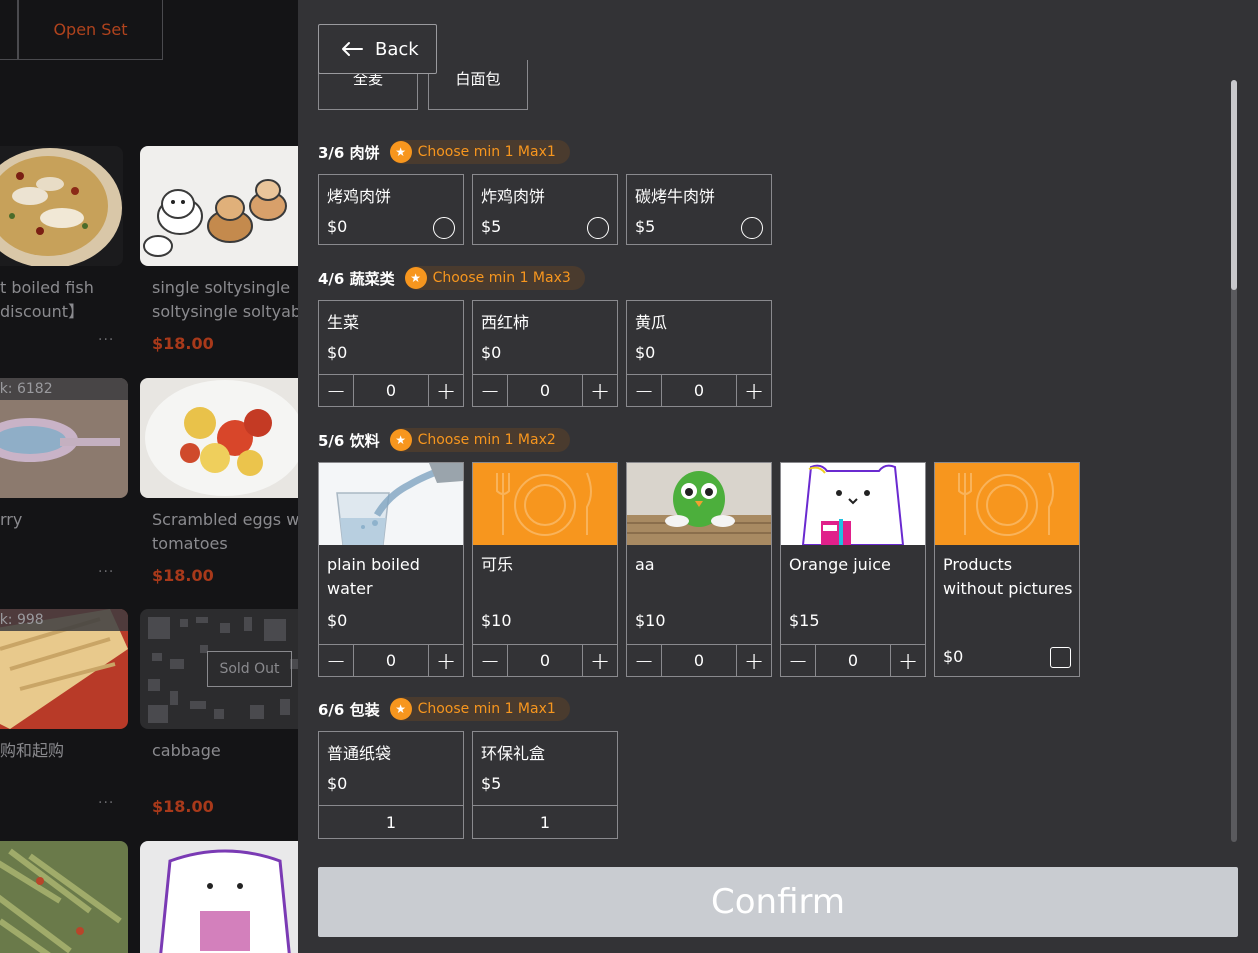 Image resolution: width=1258 pixels, height=953 pixels. I want to click on item-price: $18.00, so click(183, 343).